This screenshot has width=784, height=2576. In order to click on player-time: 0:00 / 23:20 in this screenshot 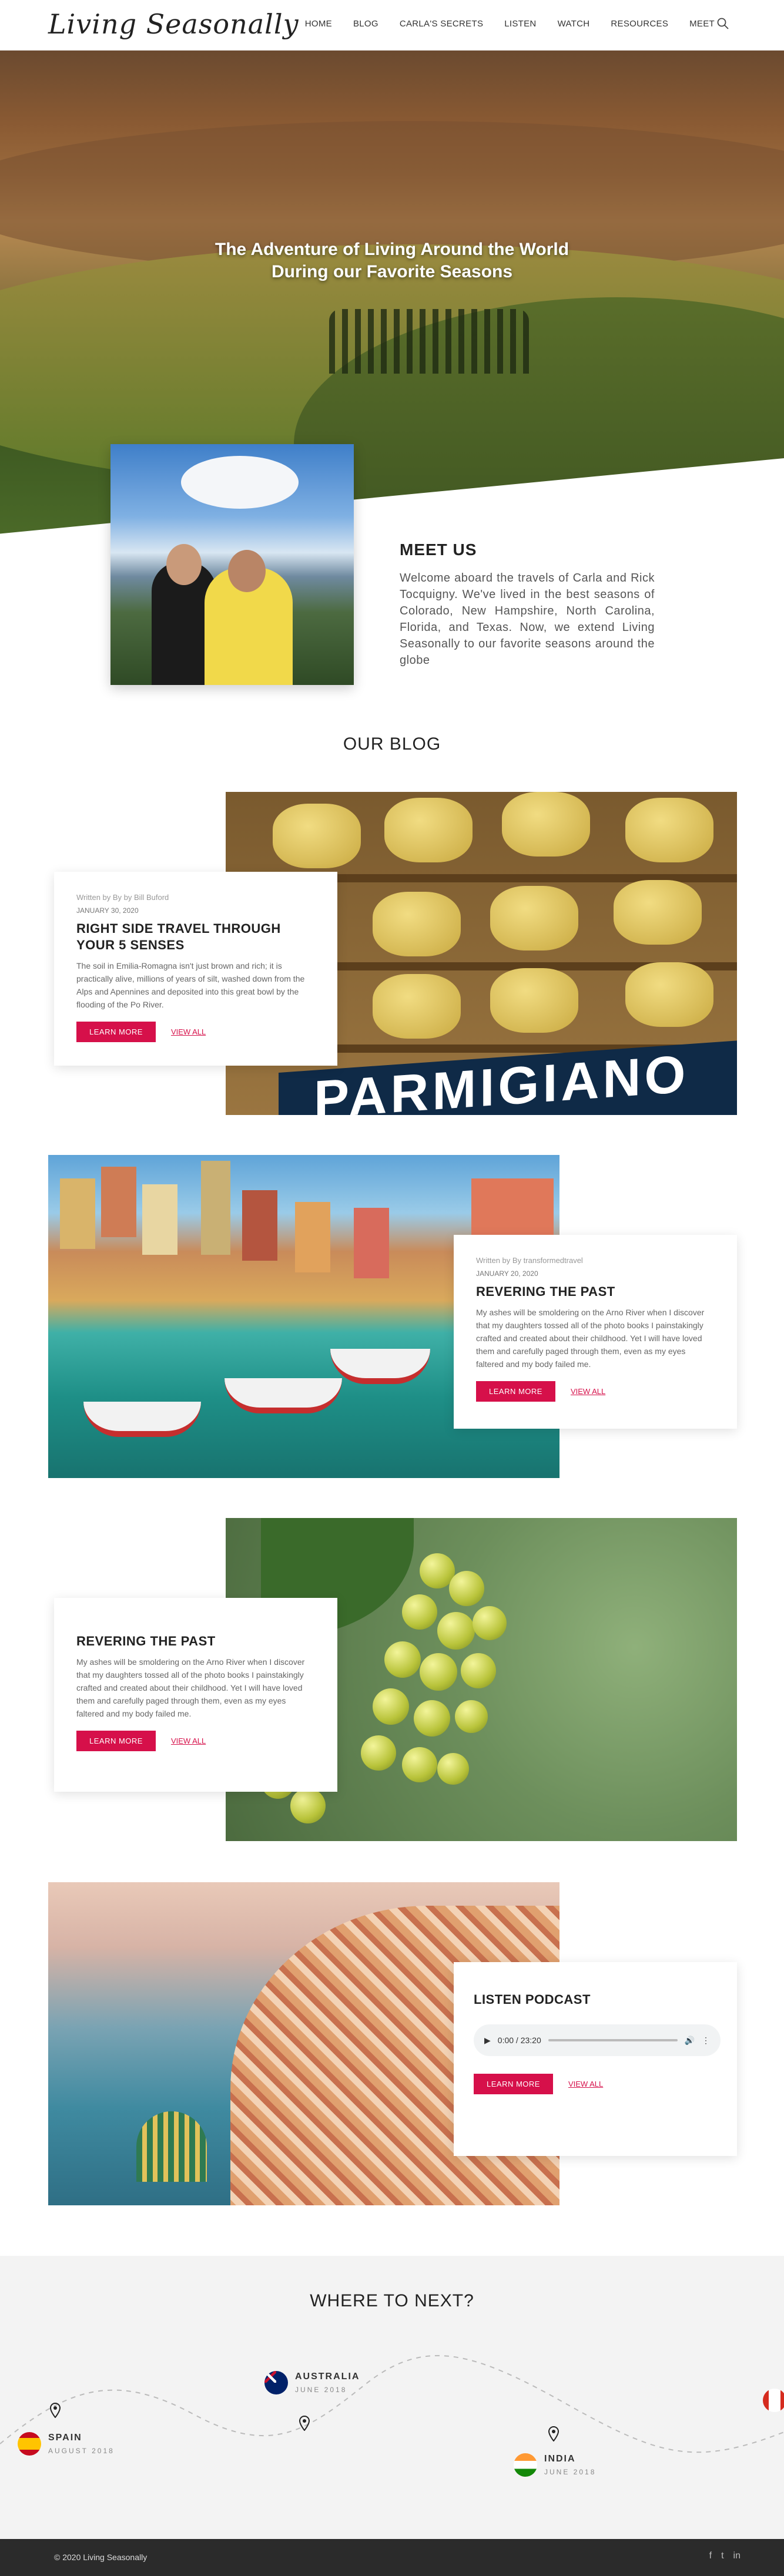, I will do `click(519, 2041)`.